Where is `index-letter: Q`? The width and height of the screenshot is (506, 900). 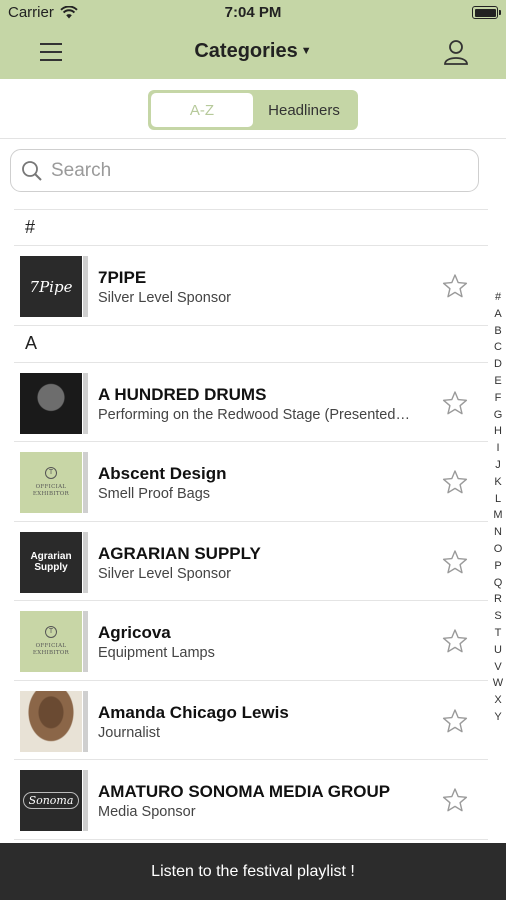
index-letter: Q is located at coordinates (498, 583).